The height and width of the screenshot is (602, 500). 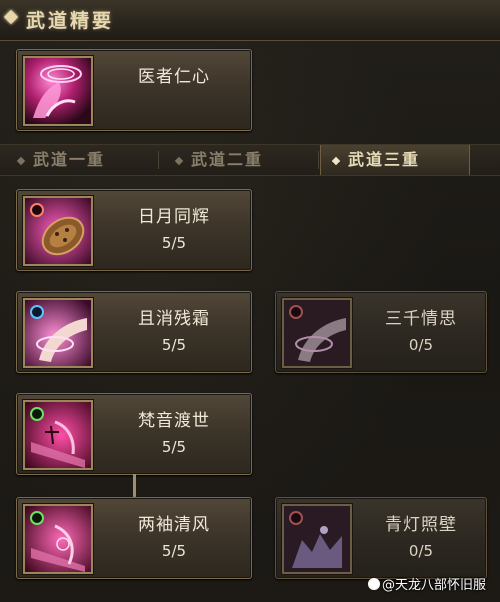 I want to click on tab-label: 武道三重, so click(x=384, y=159).